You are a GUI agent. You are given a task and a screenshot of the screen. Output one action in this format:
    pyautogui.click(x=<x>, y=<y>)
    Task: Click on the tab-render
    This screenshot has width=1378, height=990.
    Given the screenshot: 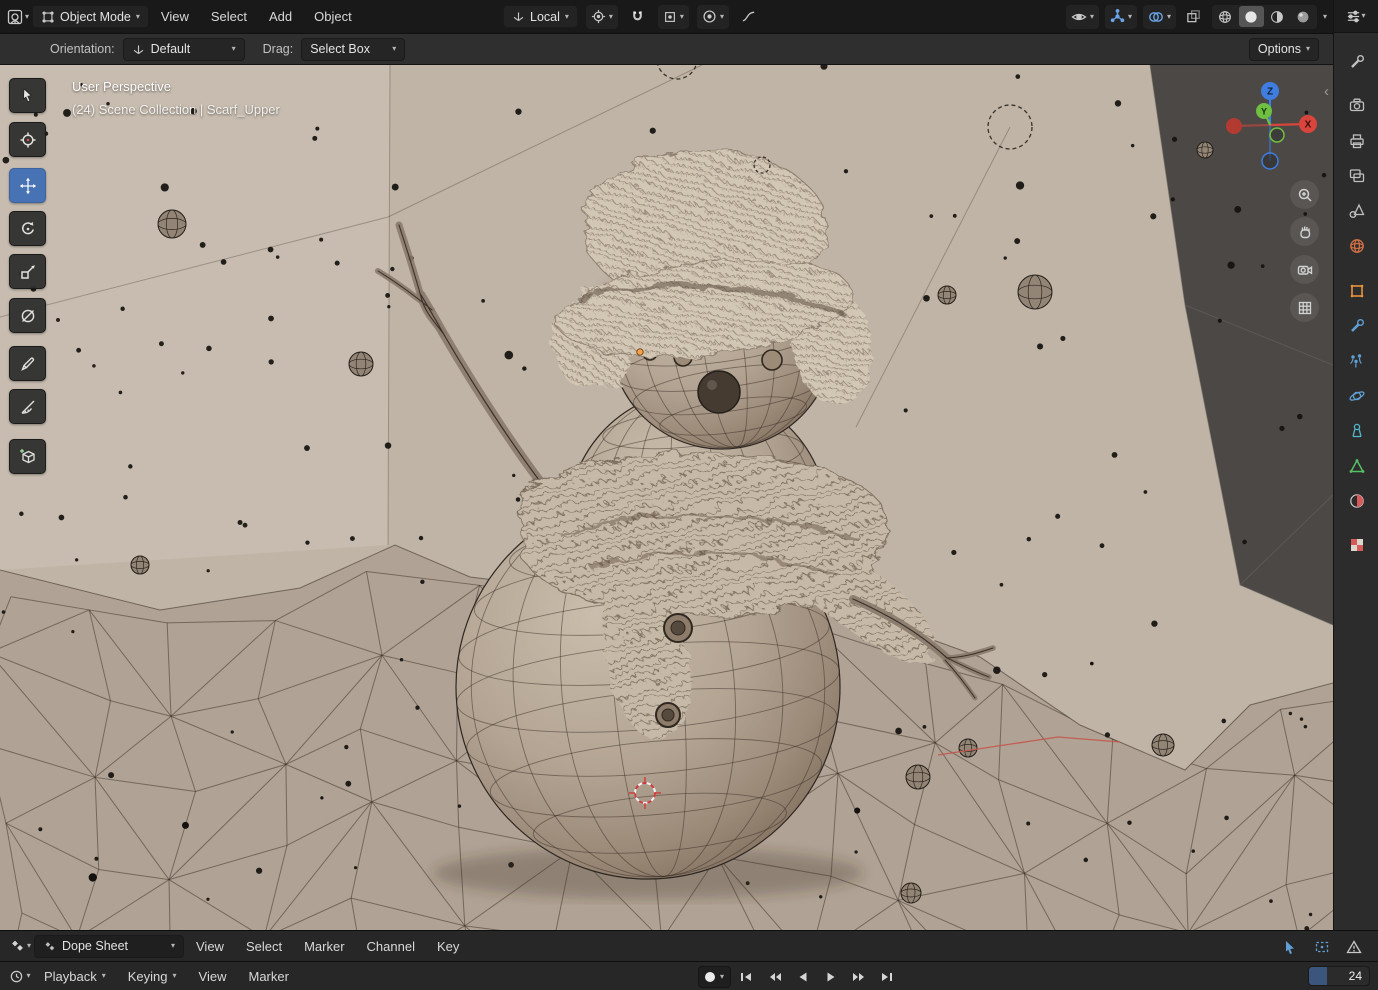 What is the action you would take?
    pyautogui.click(x=1356, y=104)
    